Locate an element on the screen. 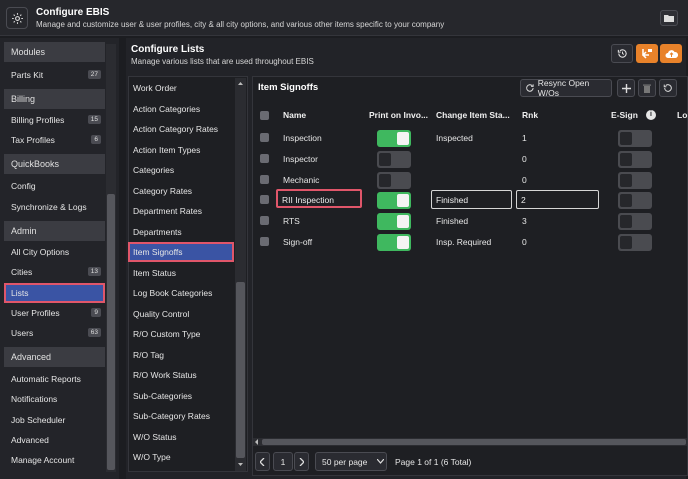  sidebar-item-billing-profiles: Billing Profiles 15 is located at coordinates (54, 120).